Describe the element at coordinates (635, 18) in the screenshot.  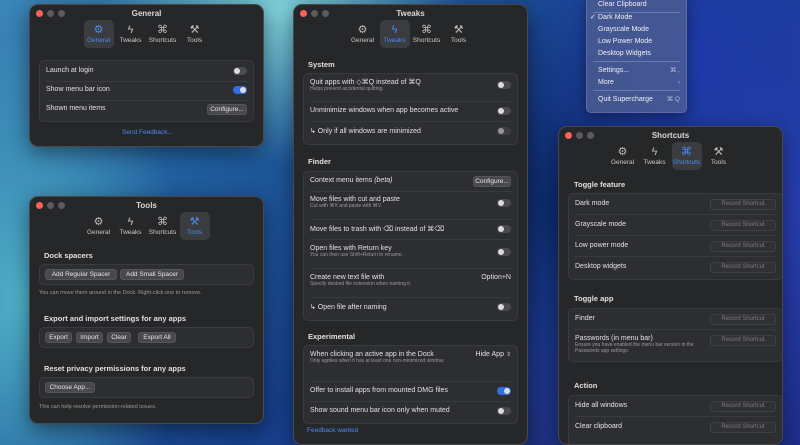
I see `menu-item-dark-mode: ✓ Dark Mode` at that location.